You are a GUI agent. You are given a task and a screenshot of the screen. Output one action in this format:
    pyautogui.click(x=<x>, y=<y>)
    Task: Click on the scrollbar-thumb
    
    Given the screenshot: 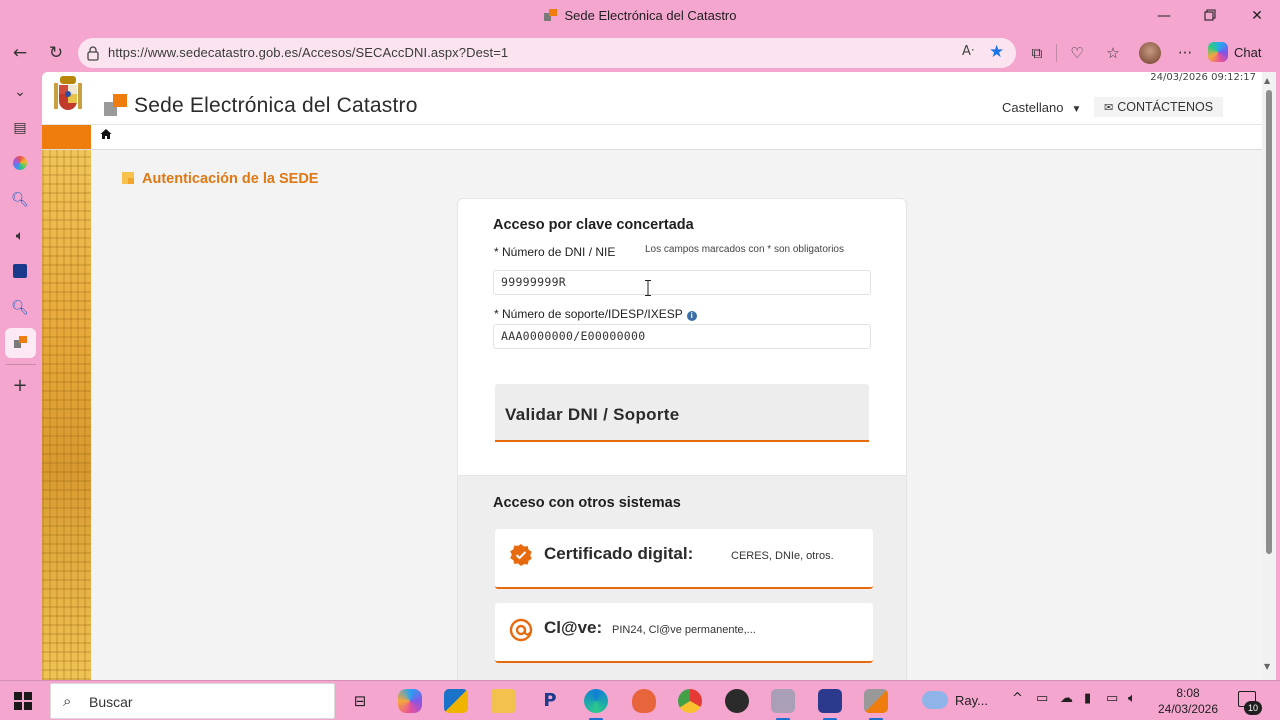 What is the action you would take?
    pyautogui.click(x=1269, y=322)
    